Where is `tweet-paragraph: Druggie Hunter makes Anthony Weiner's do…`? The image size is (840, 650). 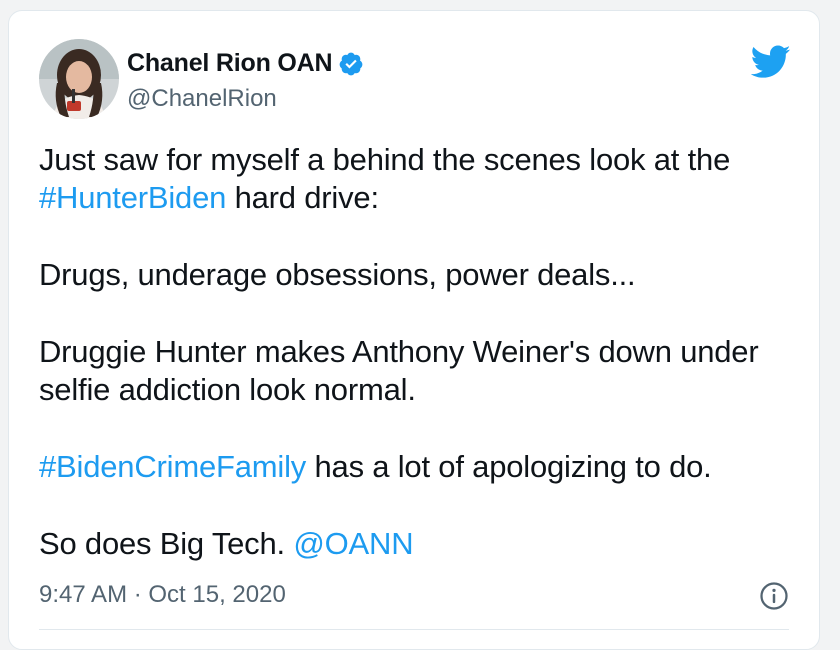 tweet-paragraph: Druggie Hunter makes Anthony Weiner's do… is located at coordinates (424, 371).